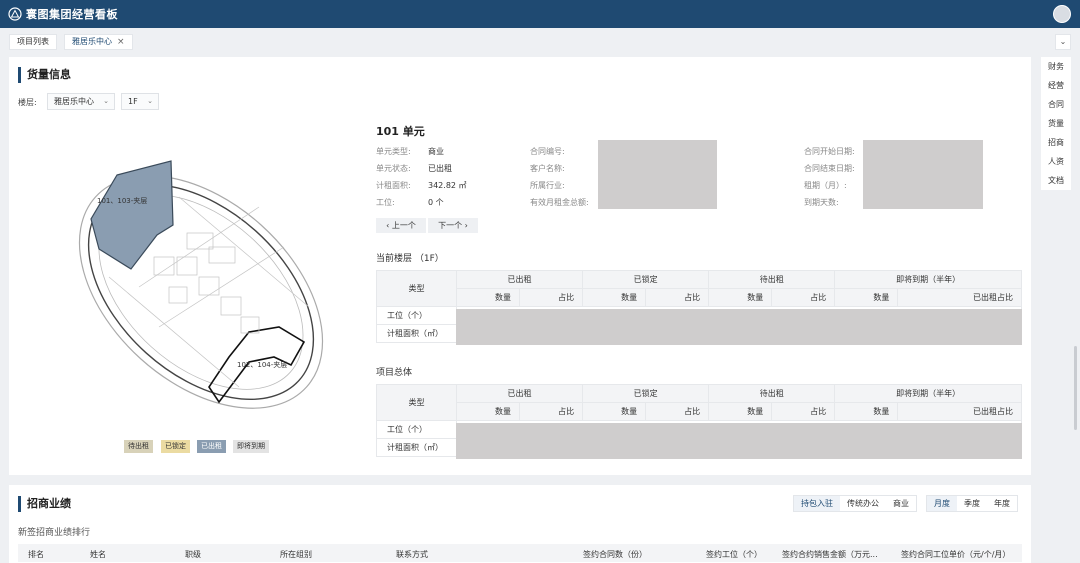 The image size is (1080, 563). Describe the element at coordinates (817, 503) in the screenshot. I see `type-button: 持包入驻` at that location.